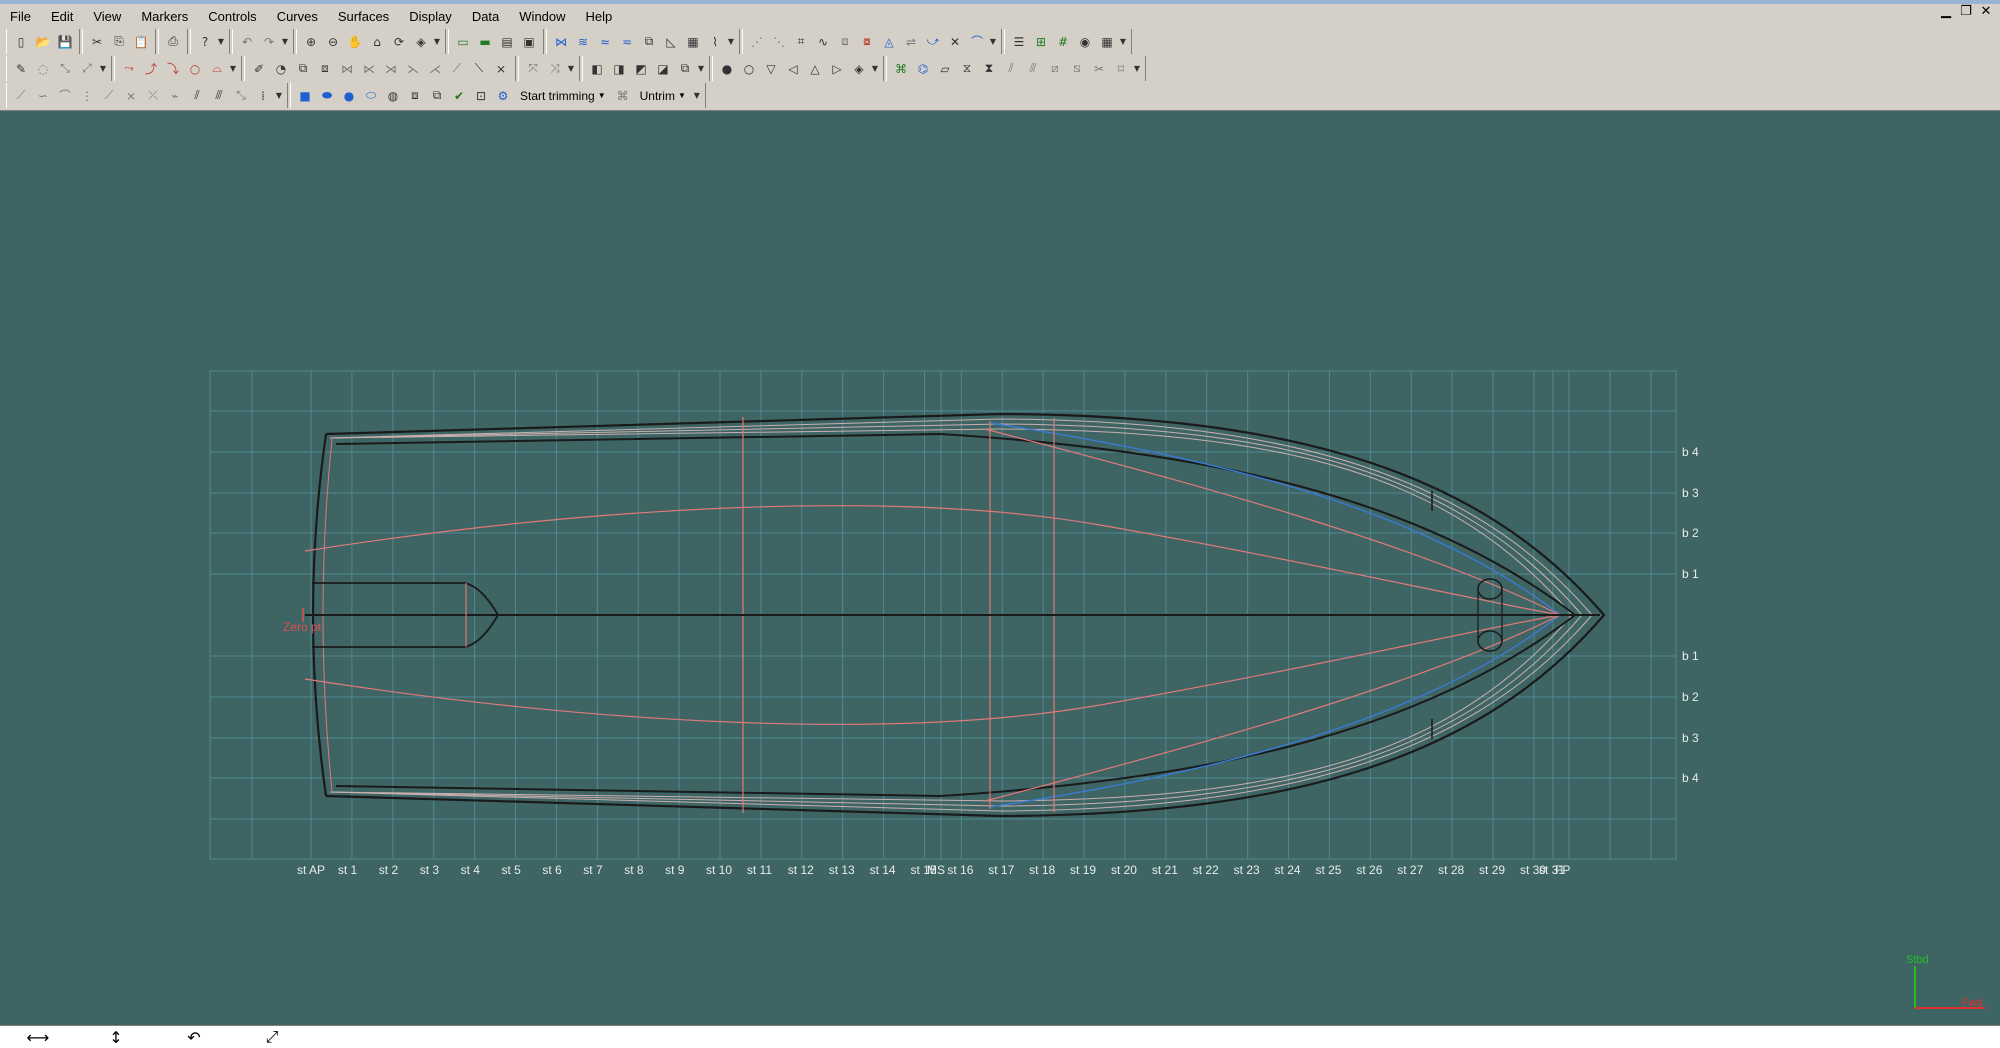 The image size is (2000, 1048). I want to click on extend-icon: ⋋, so click(413, 69).